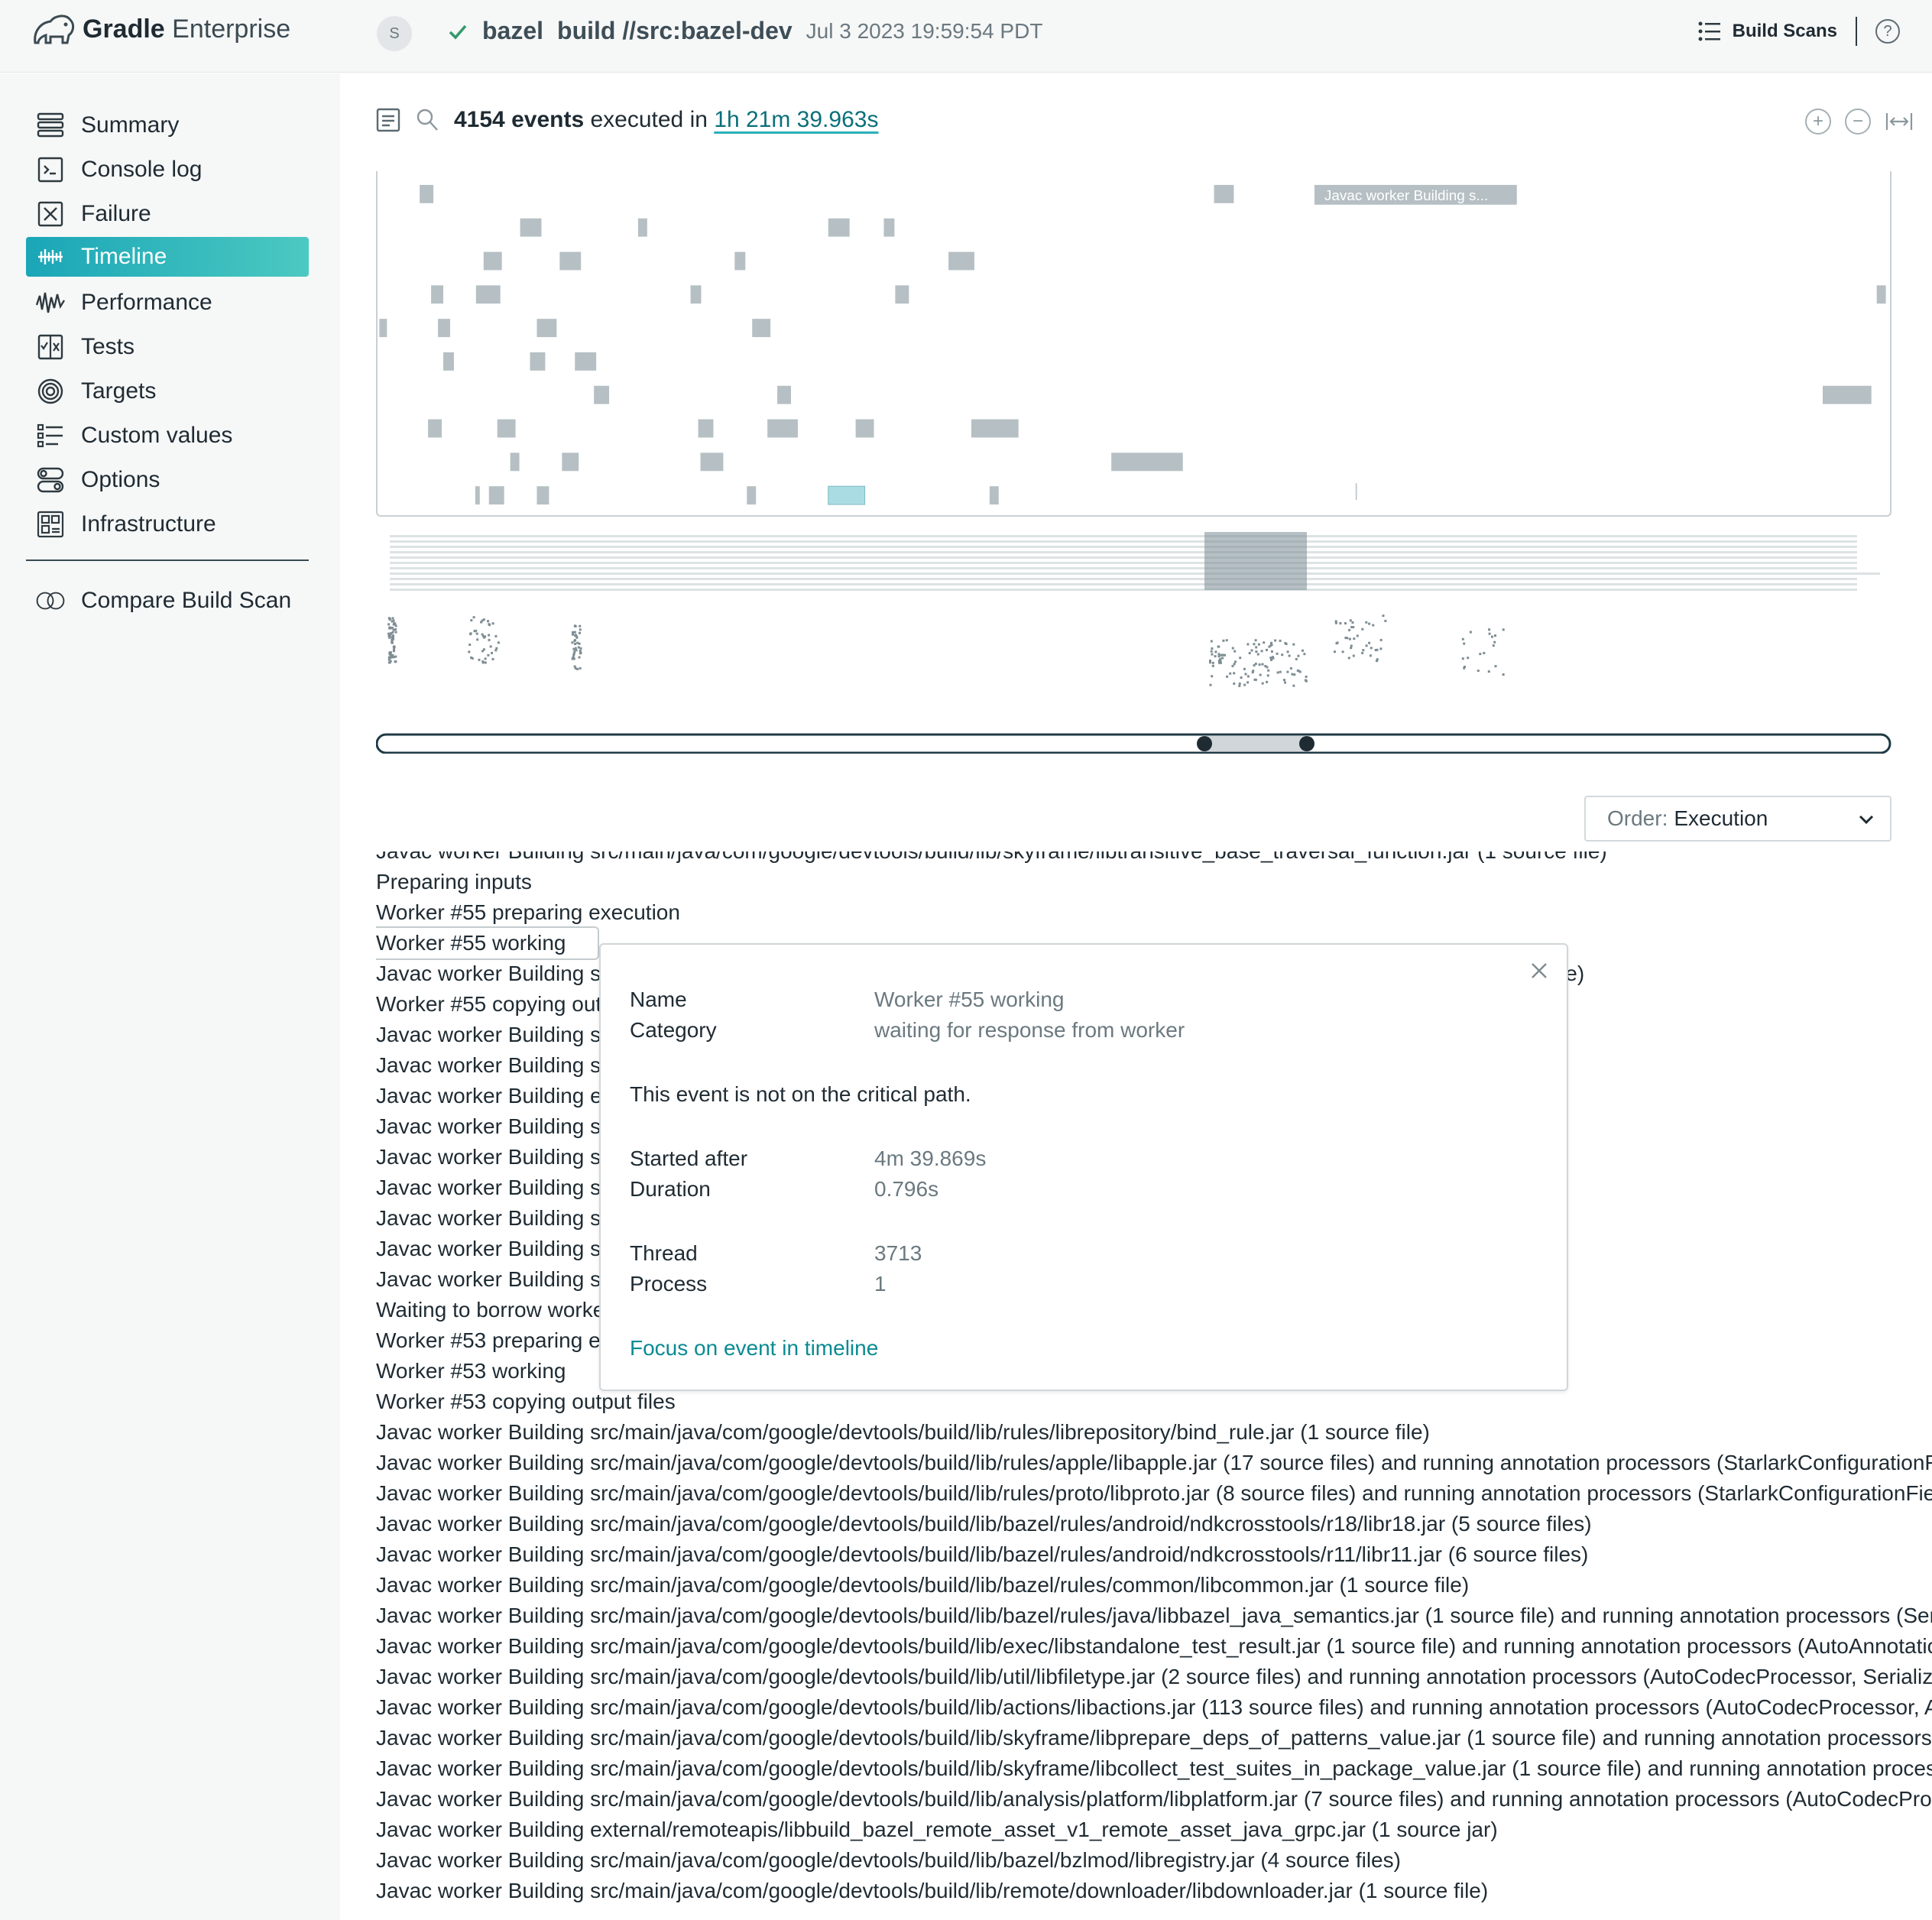 Image resolution: width=1932 pixels, height=1920 pixels. What do you see at coordinates (1539, 970) in the screenshot?
I see `close-icon` at bounding box center [1539, 970].